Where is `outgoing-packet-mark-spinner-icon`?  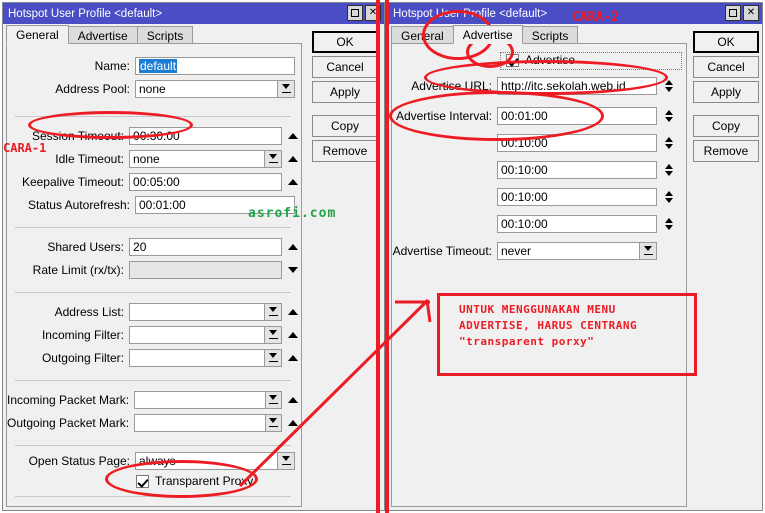 outgoing-packet-mark-spinner-icon is located at coordinates (293, 423).